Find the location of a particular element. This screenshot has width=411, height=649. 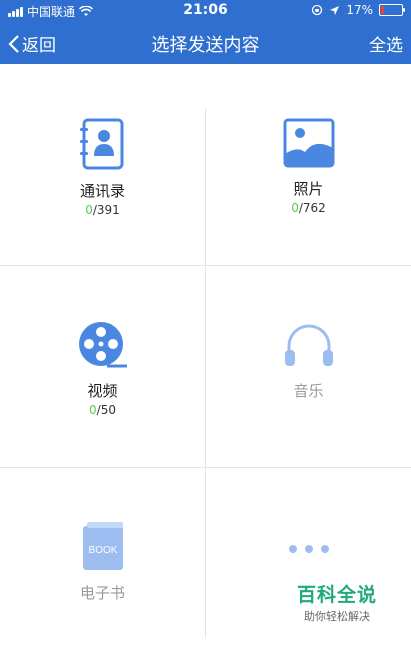

category-more is located at coordinates (308, 552).